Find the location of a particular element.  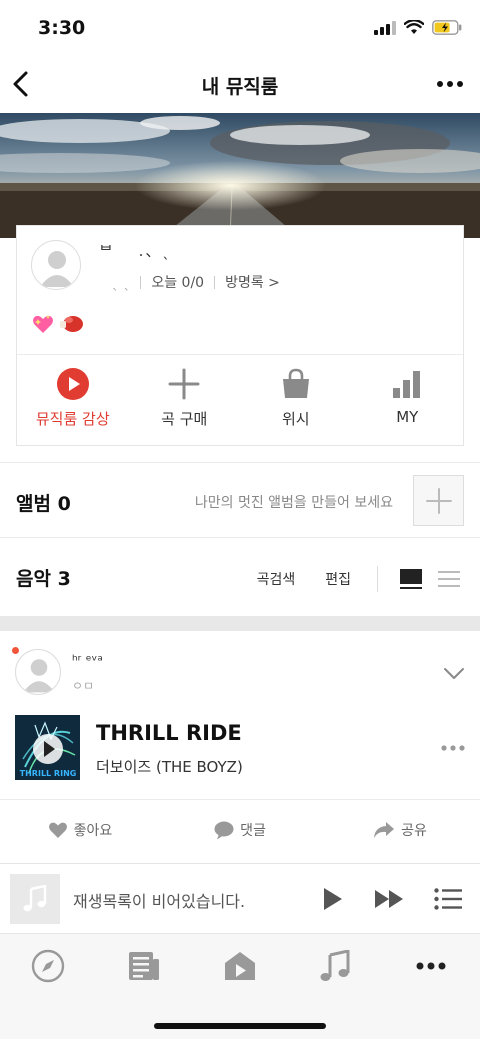

wifi-icon is located at coordinates (414, 27).